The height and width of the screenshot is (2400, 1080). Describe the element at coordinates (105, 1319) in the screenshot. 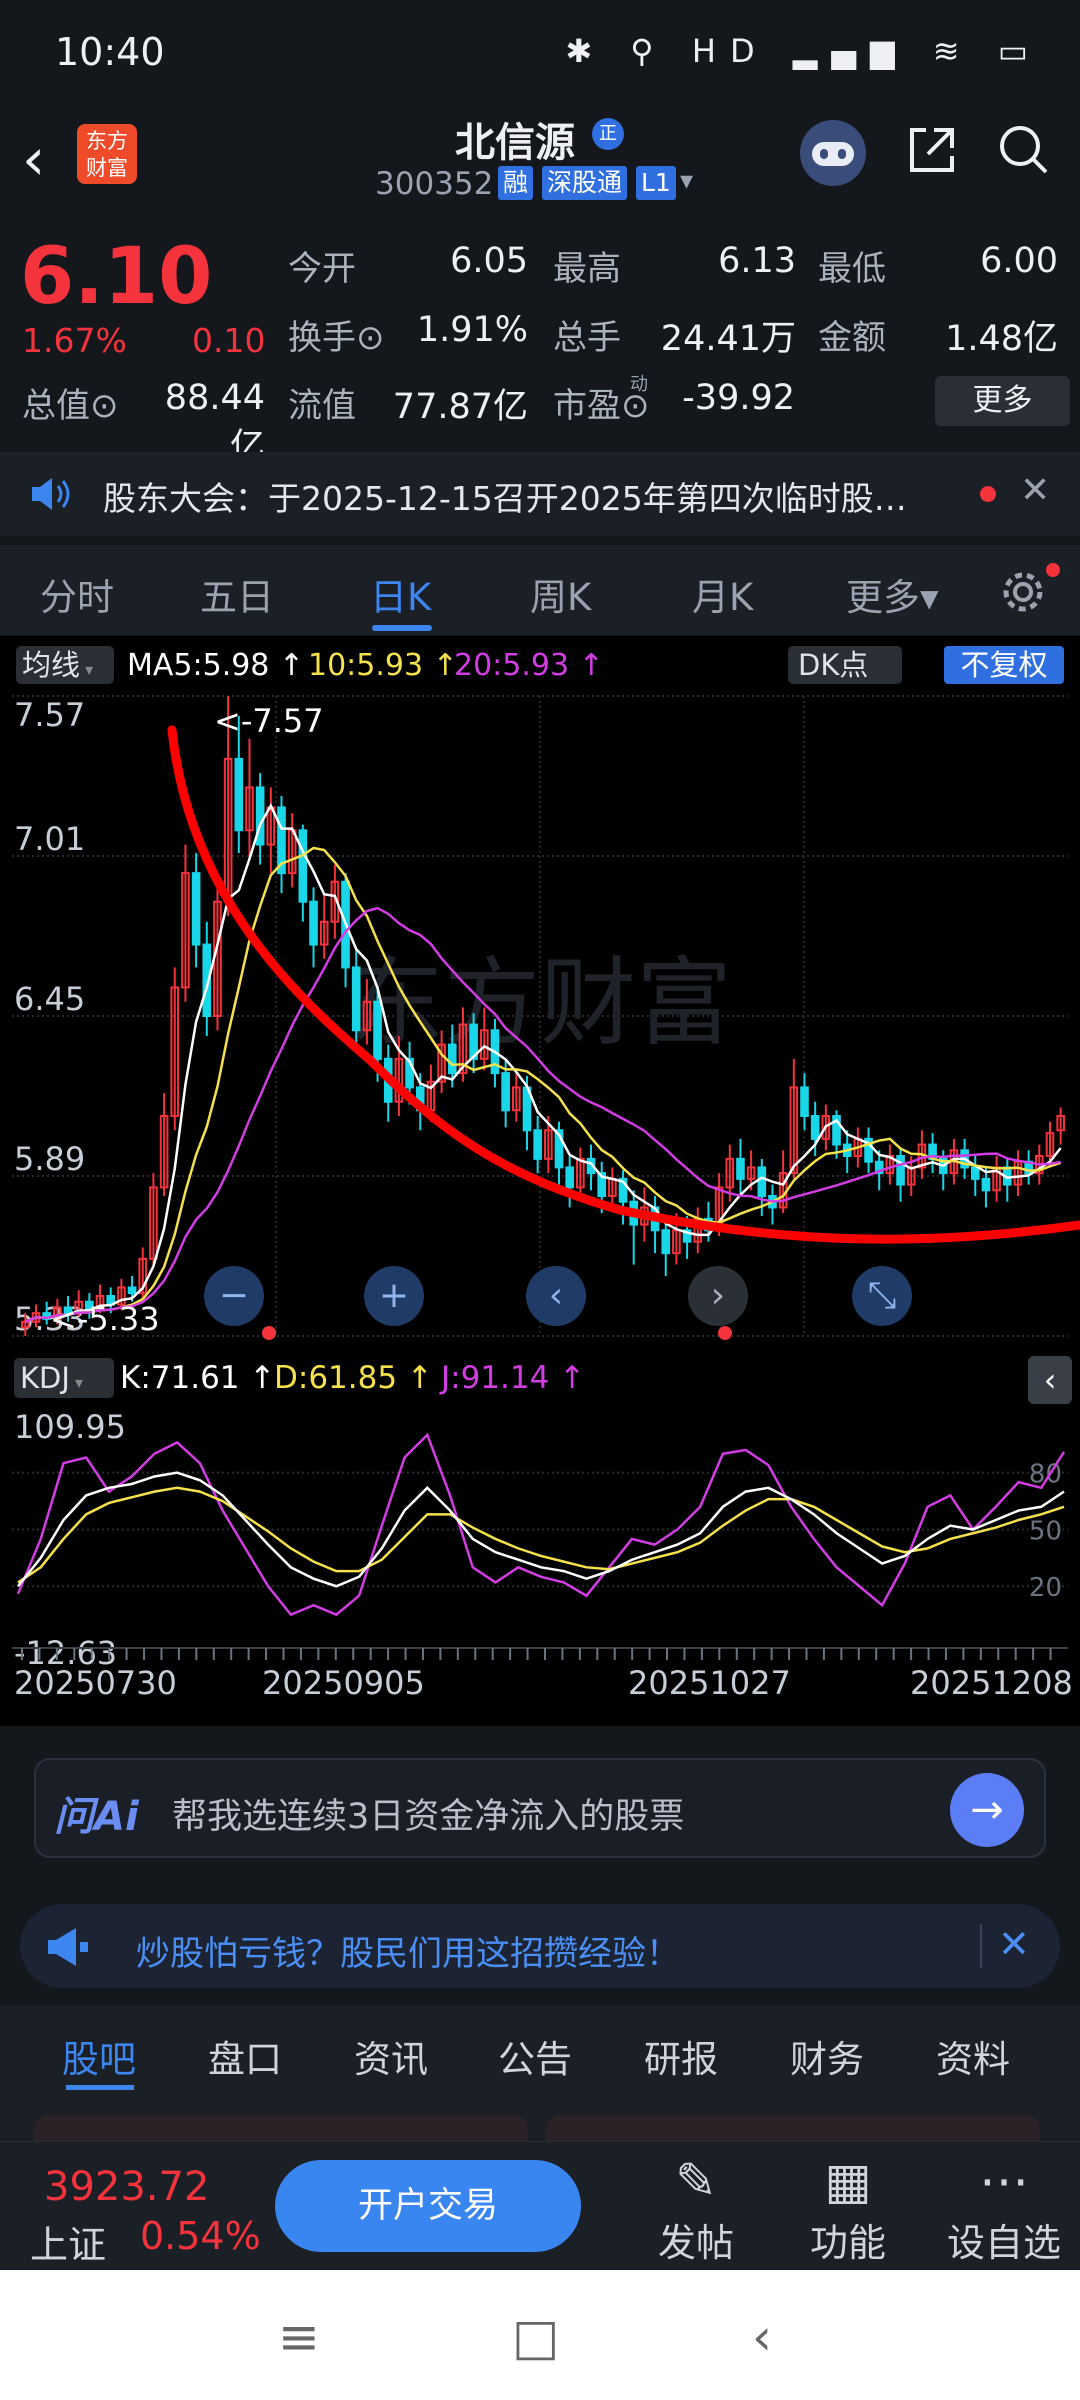

I see `min-price-label: <-5.33` at that location.